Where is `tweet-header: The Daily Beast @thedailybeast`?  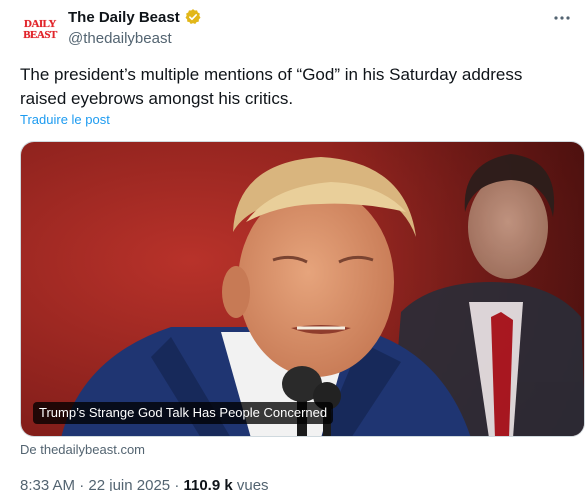 tweet-header: The Daily Beast @thedailybeast is located at coordinates (135, 28).